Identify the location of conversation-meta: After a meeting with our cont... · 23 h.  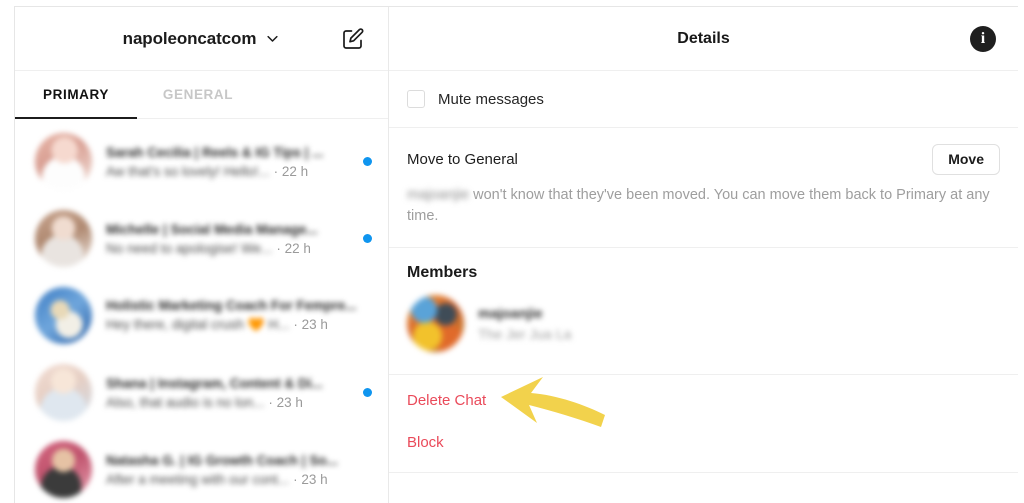
(231, 479).